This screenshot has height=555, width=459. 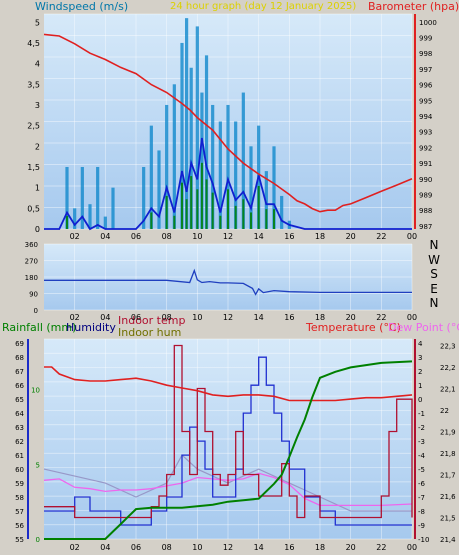 I want to click on barometer-tick-label: 990, so click(x=425, y=180).